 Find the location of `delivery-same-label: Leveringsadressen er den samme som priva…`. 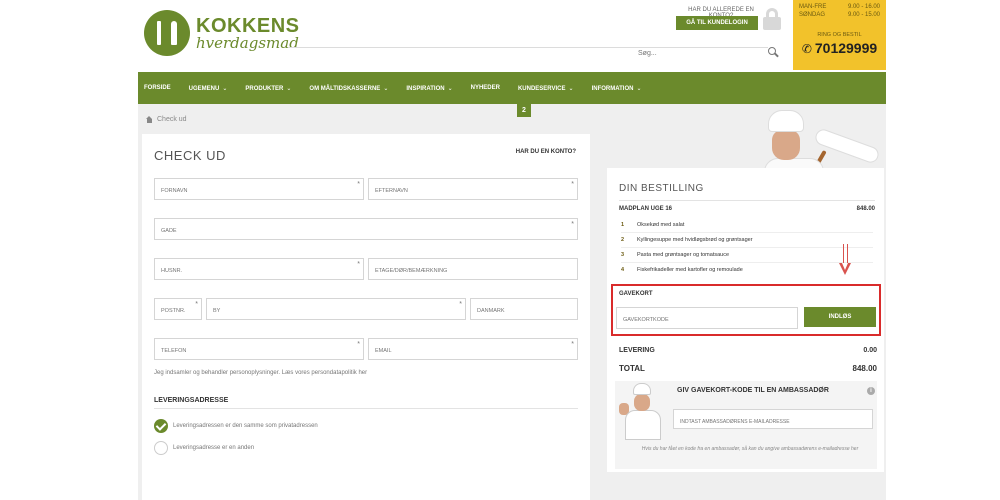

delivery-same-label: Leveringsadressen er den samme som priva… is located at coordinates (245, 426).